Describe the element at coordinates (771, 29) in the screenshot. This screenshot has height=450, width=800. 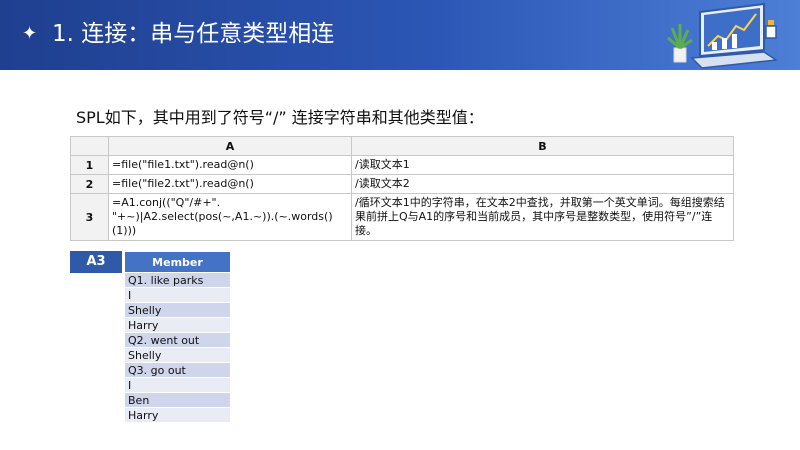
I see `mug-icon` at that location.